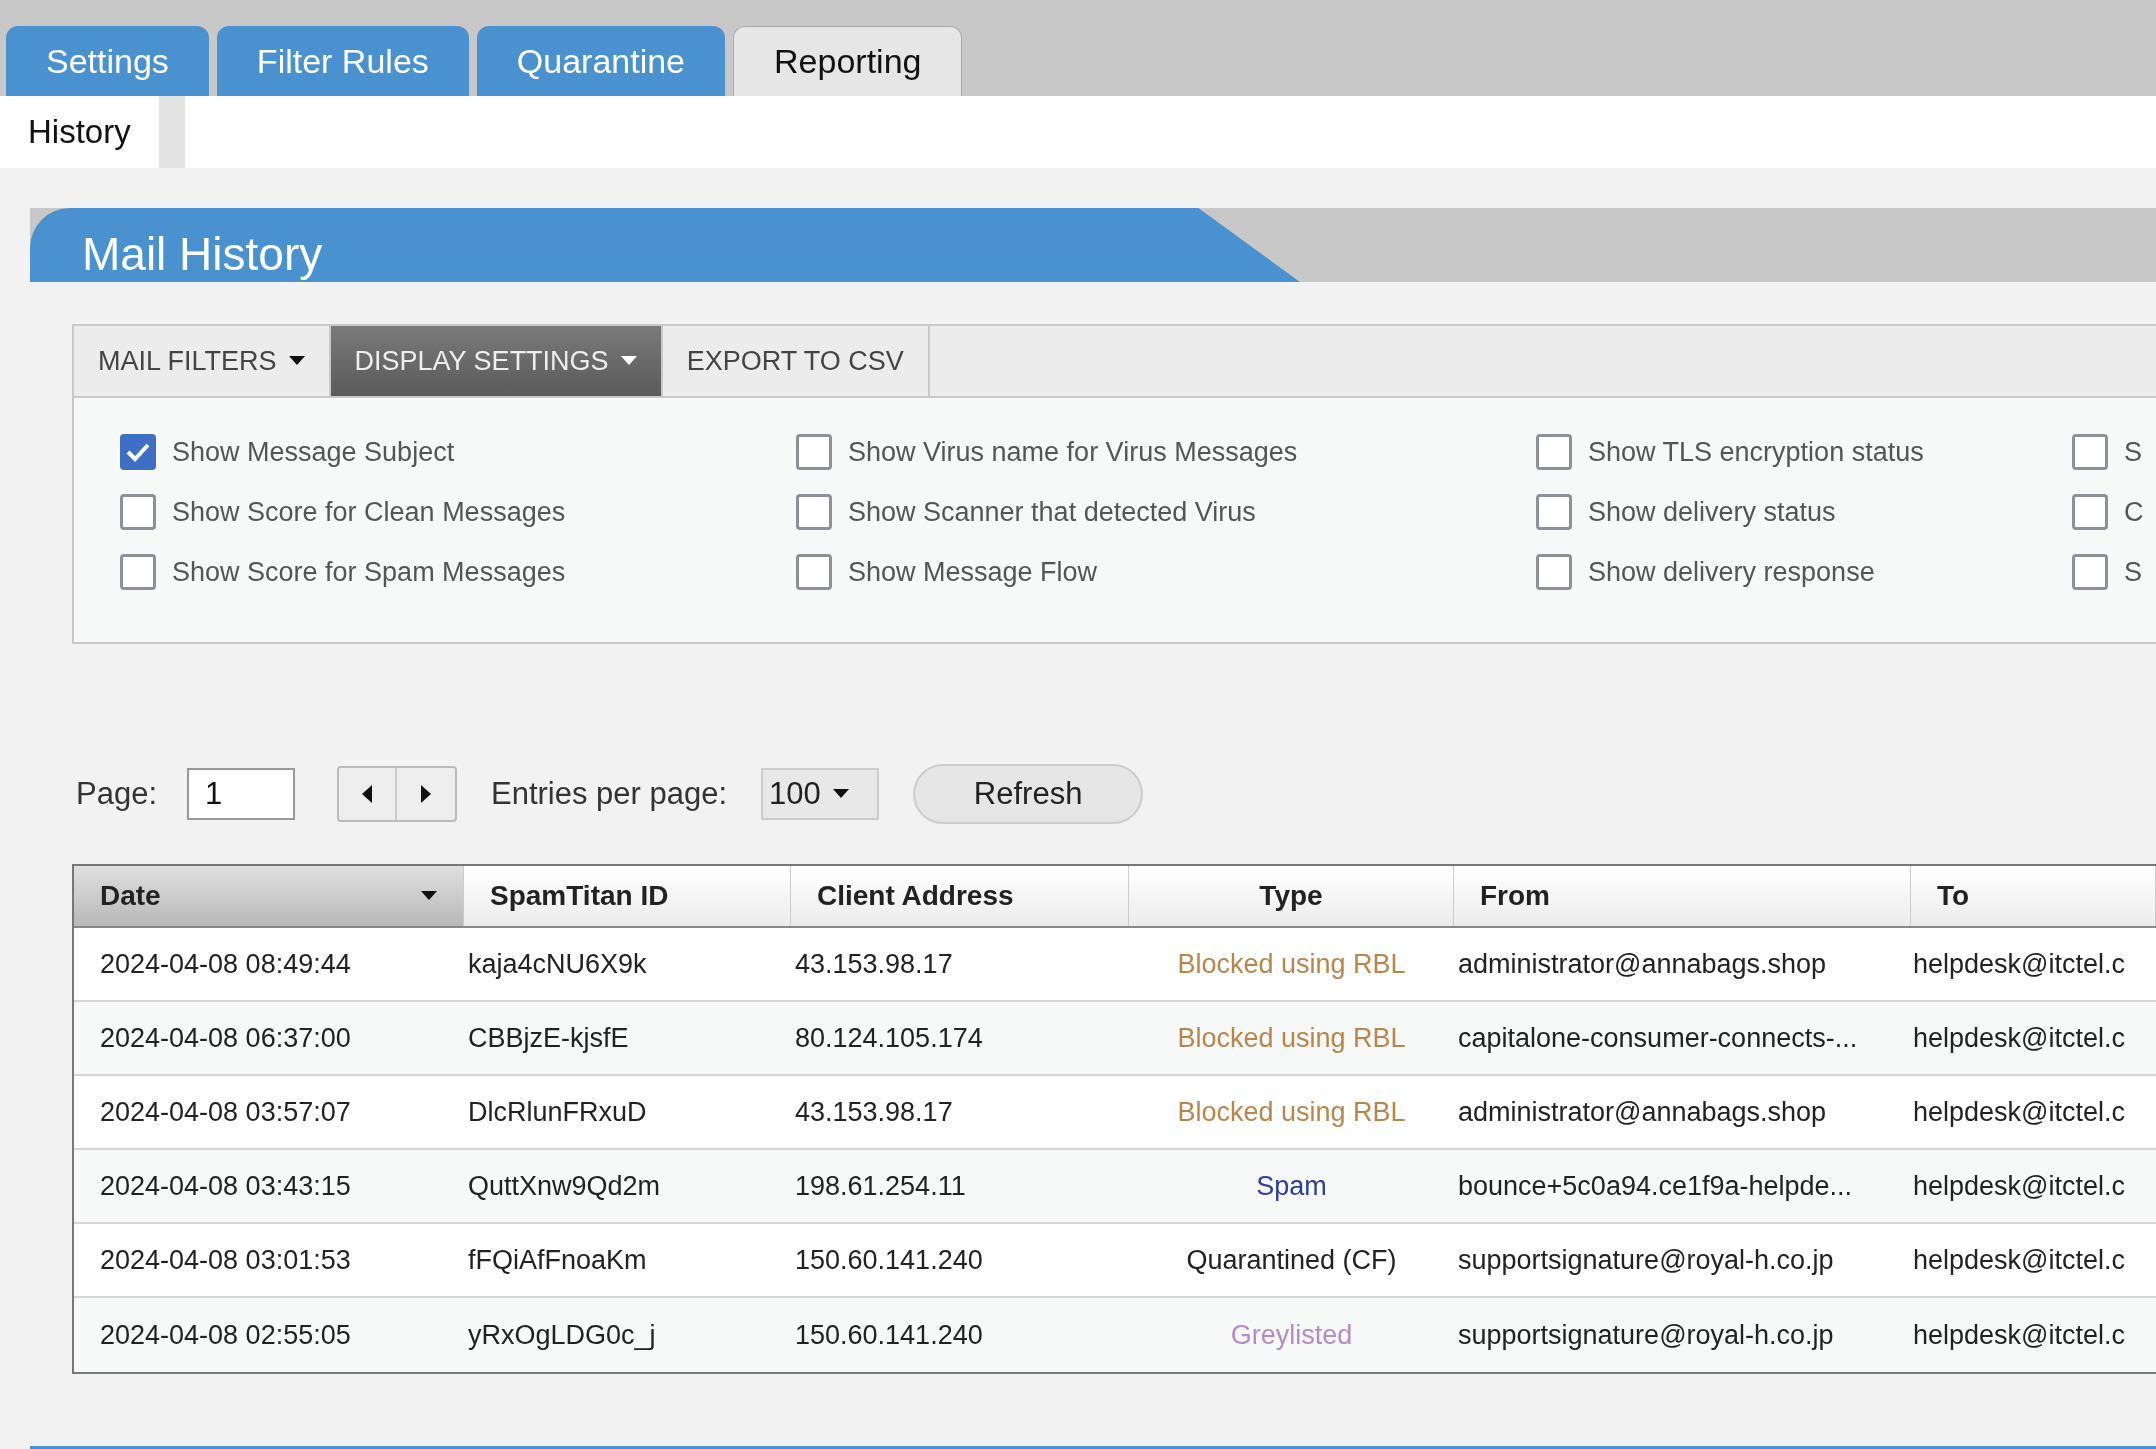 The image size is (2156, 1449). I want to click on checkbox-label: Show delivery response, so click(1731, 572).